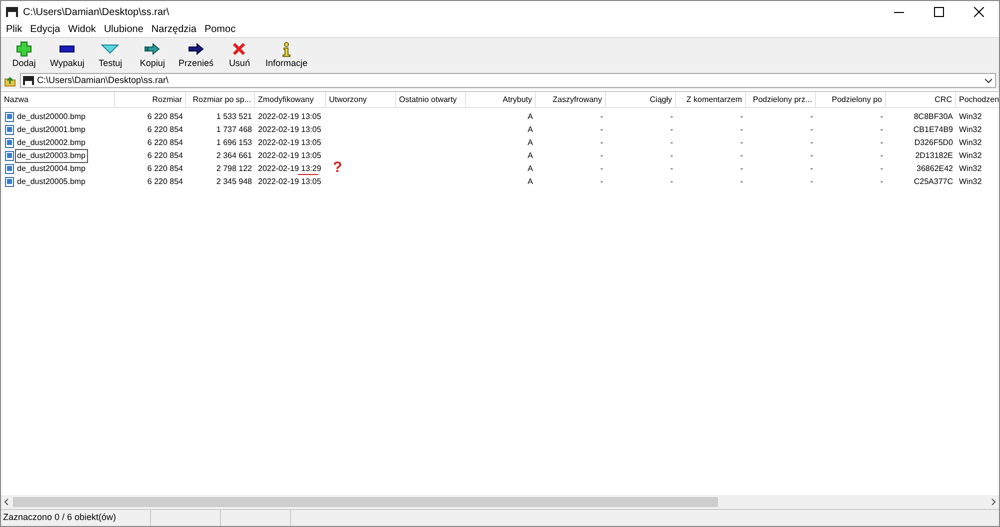  I want to click on cross-icon, so click(239, 49).